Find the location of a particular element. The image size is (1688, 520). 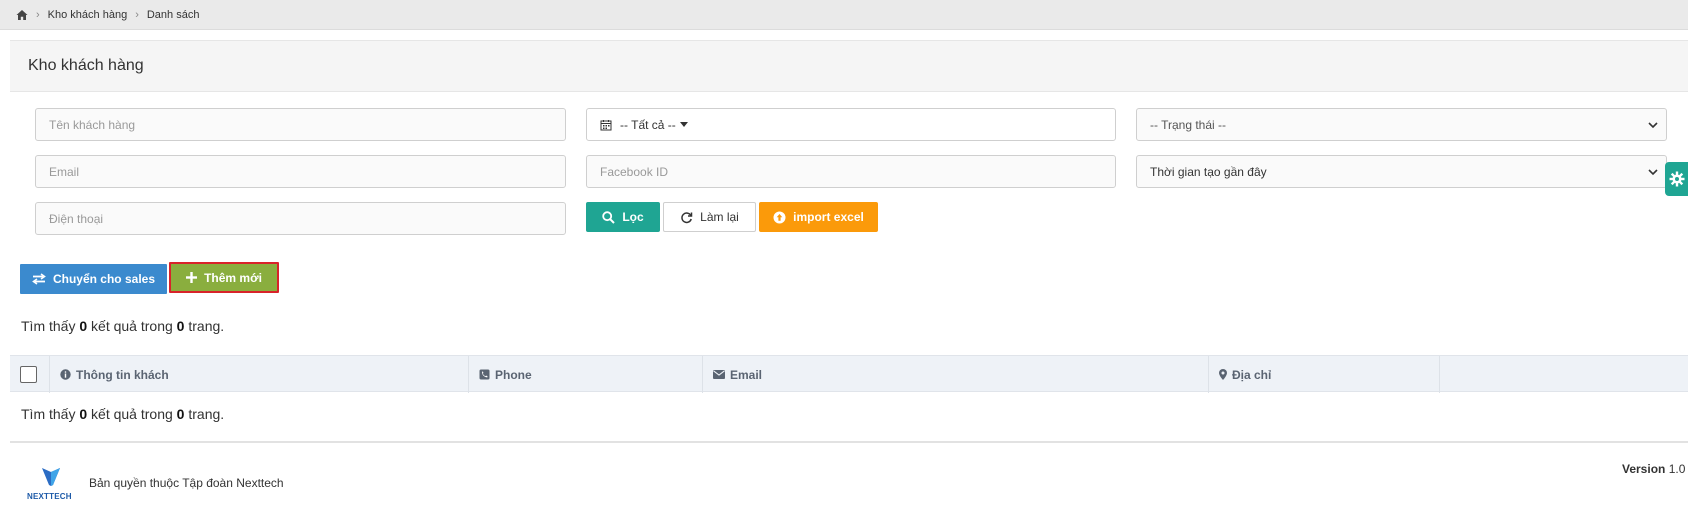

transfer-to-sales-button: Chuyển cho sales is located at coordinates (93, 279).